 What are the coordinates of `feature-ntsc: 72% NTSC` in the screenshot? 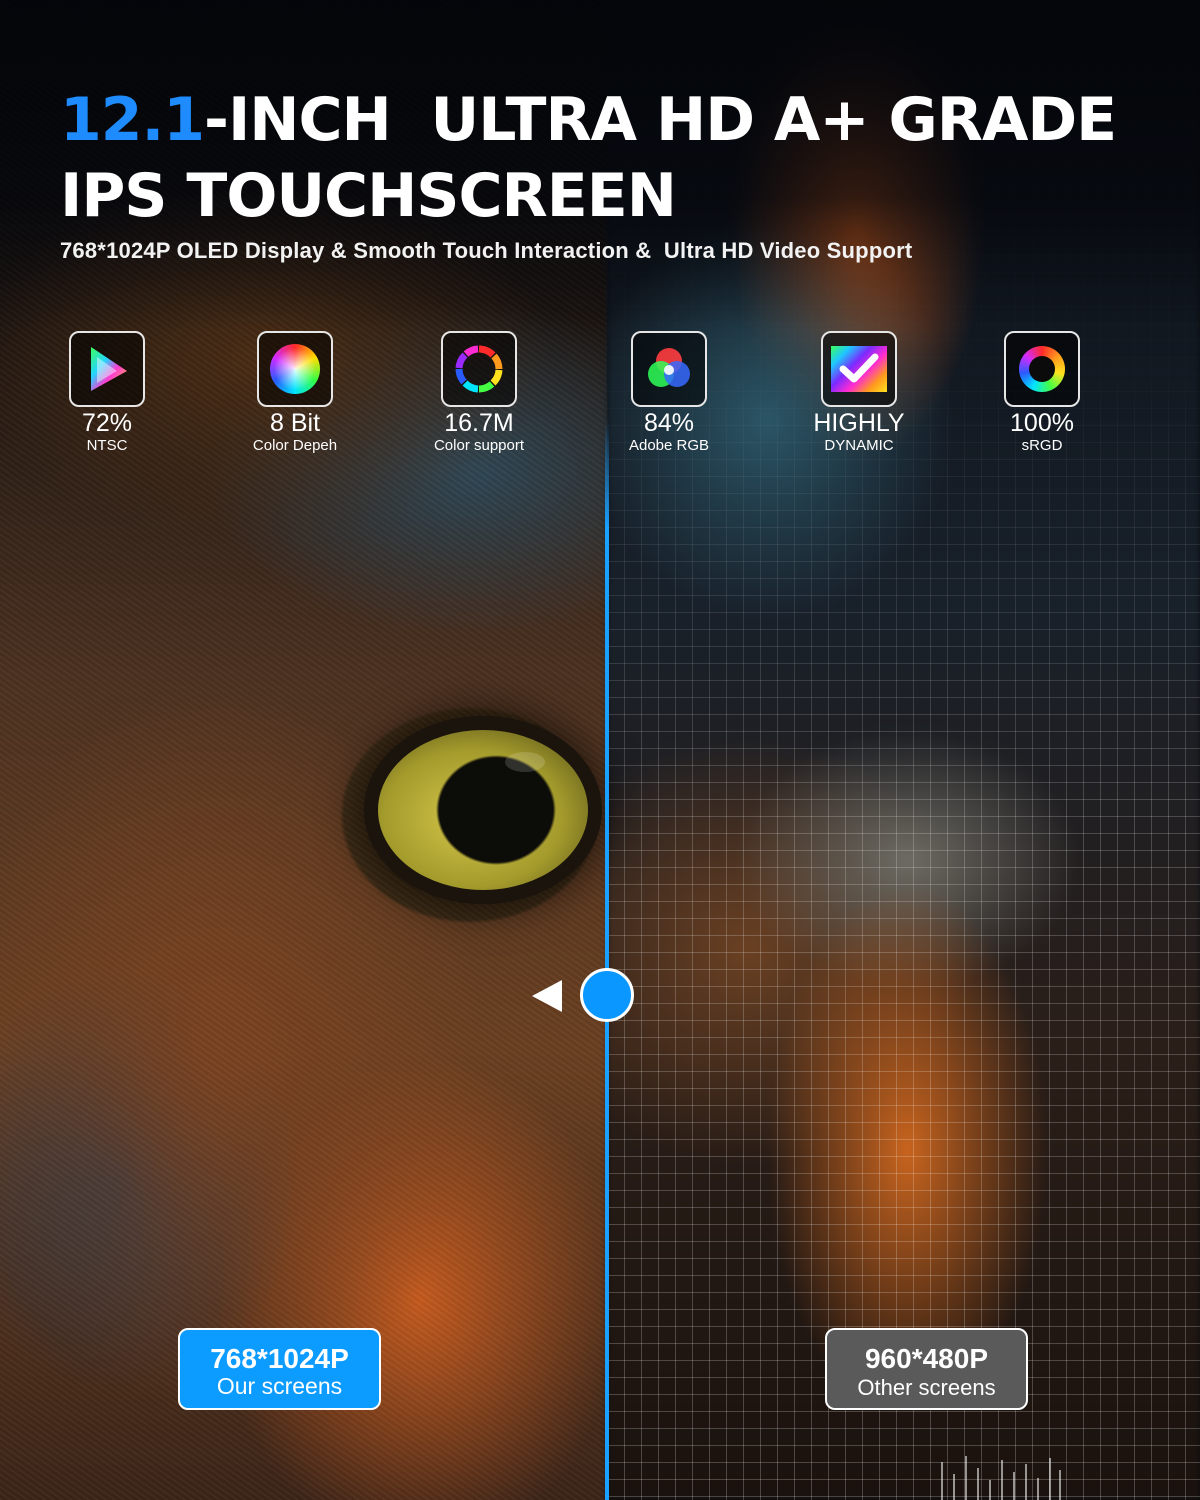 It's located at (107, 393).